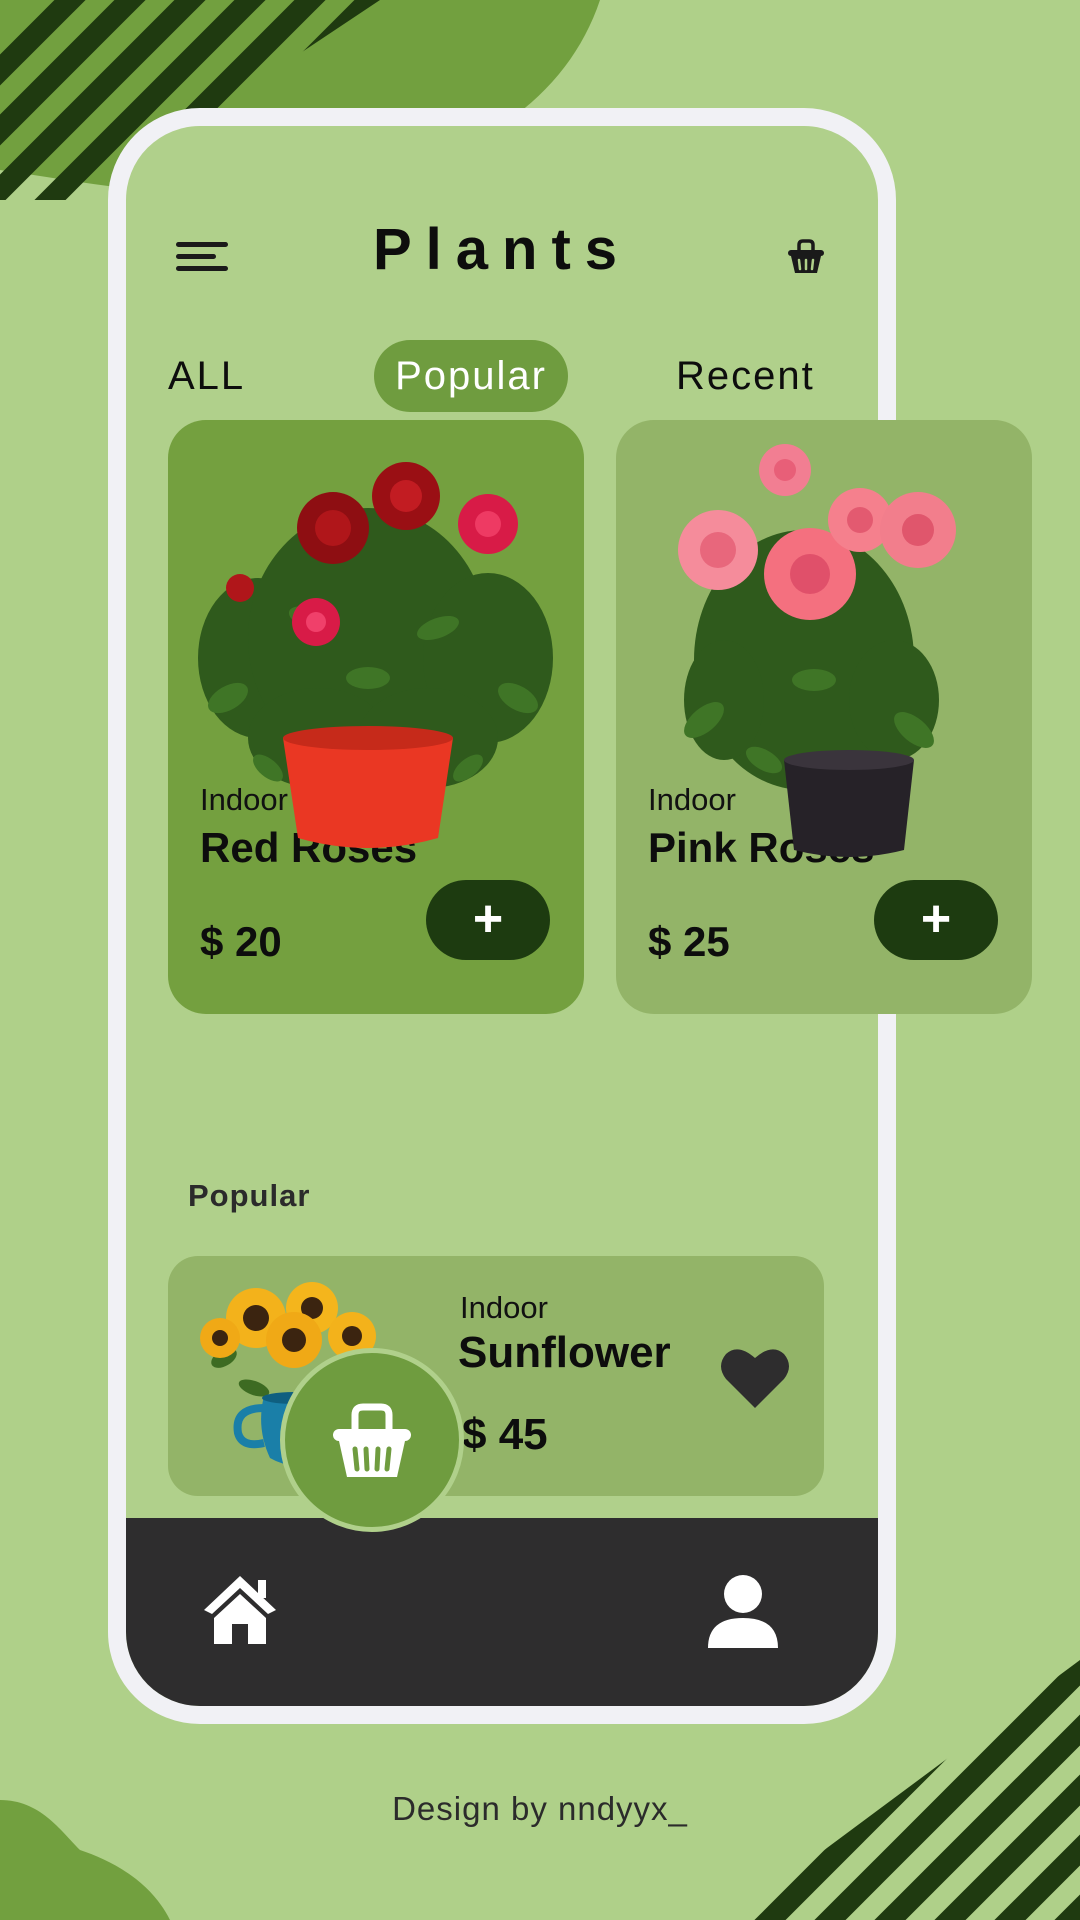 This screenshot has height=1920, width=1080. Describe the element at coordinates (471, 376) in the screenshot. I see `tab-popular: Popular` at that location.